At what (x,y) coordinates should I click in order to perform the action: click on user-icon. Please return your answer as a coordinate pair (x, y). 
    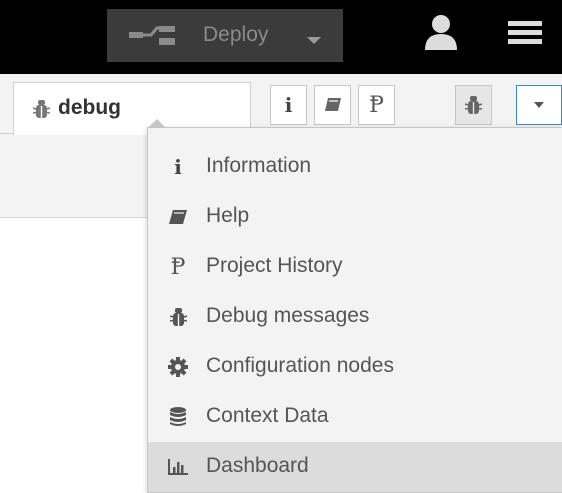
    Looking at the image, I should click on (441, 32).